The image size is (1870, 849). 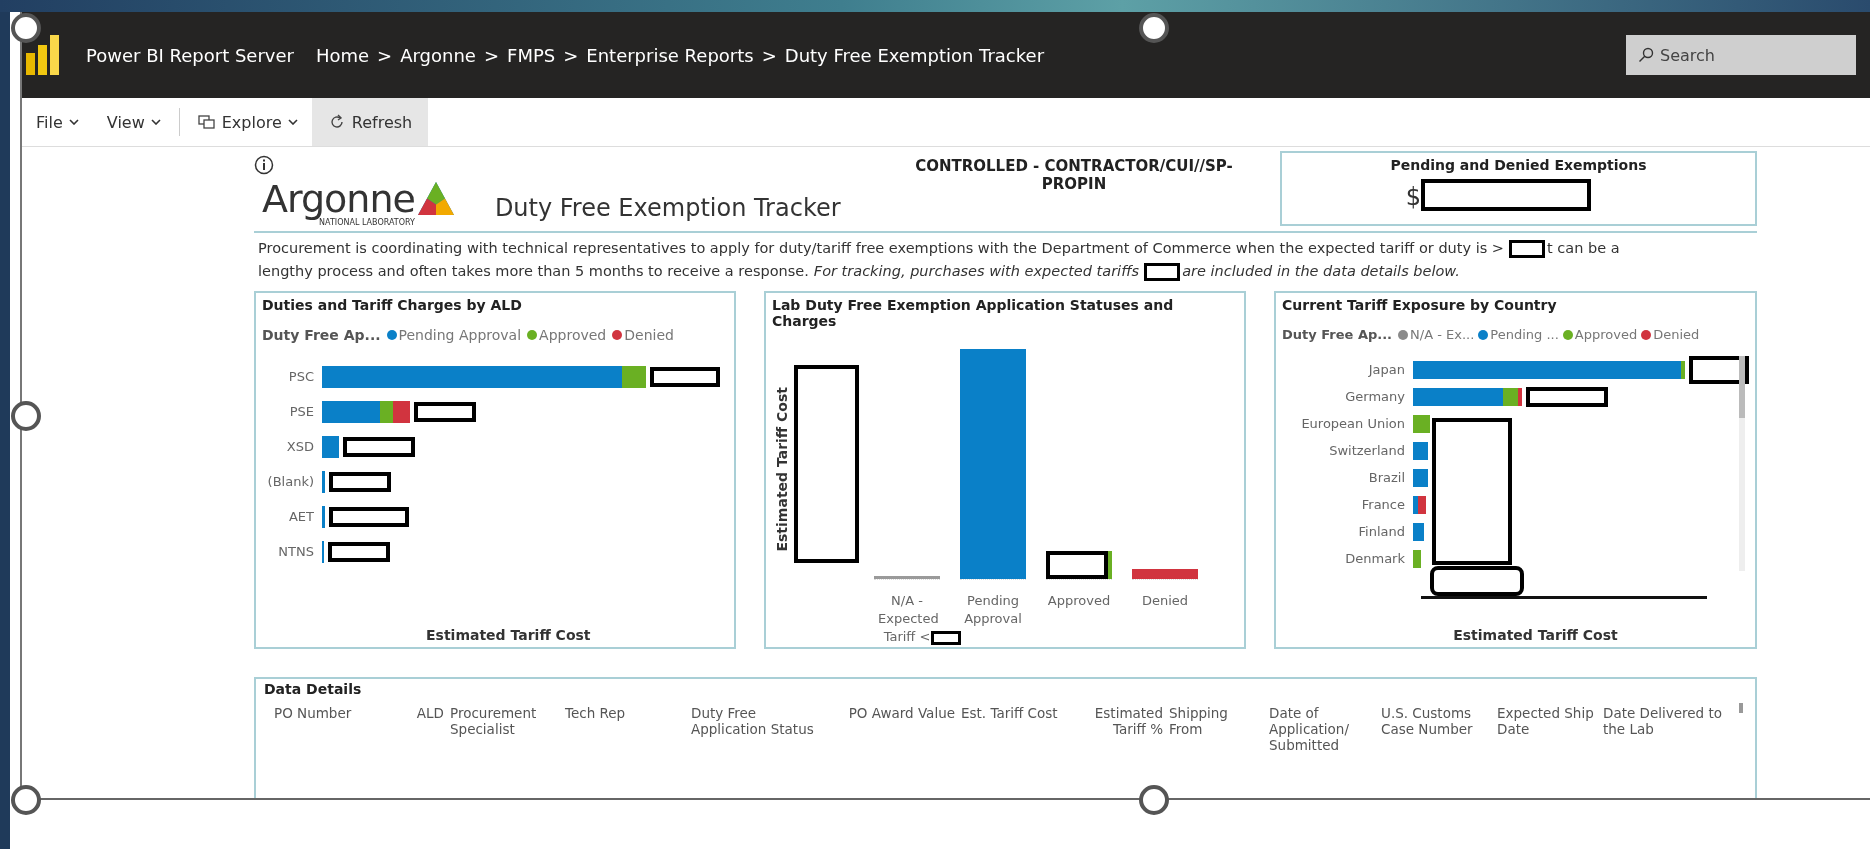 I want to click on category-label: Japan, so click(x=1386, y=369).